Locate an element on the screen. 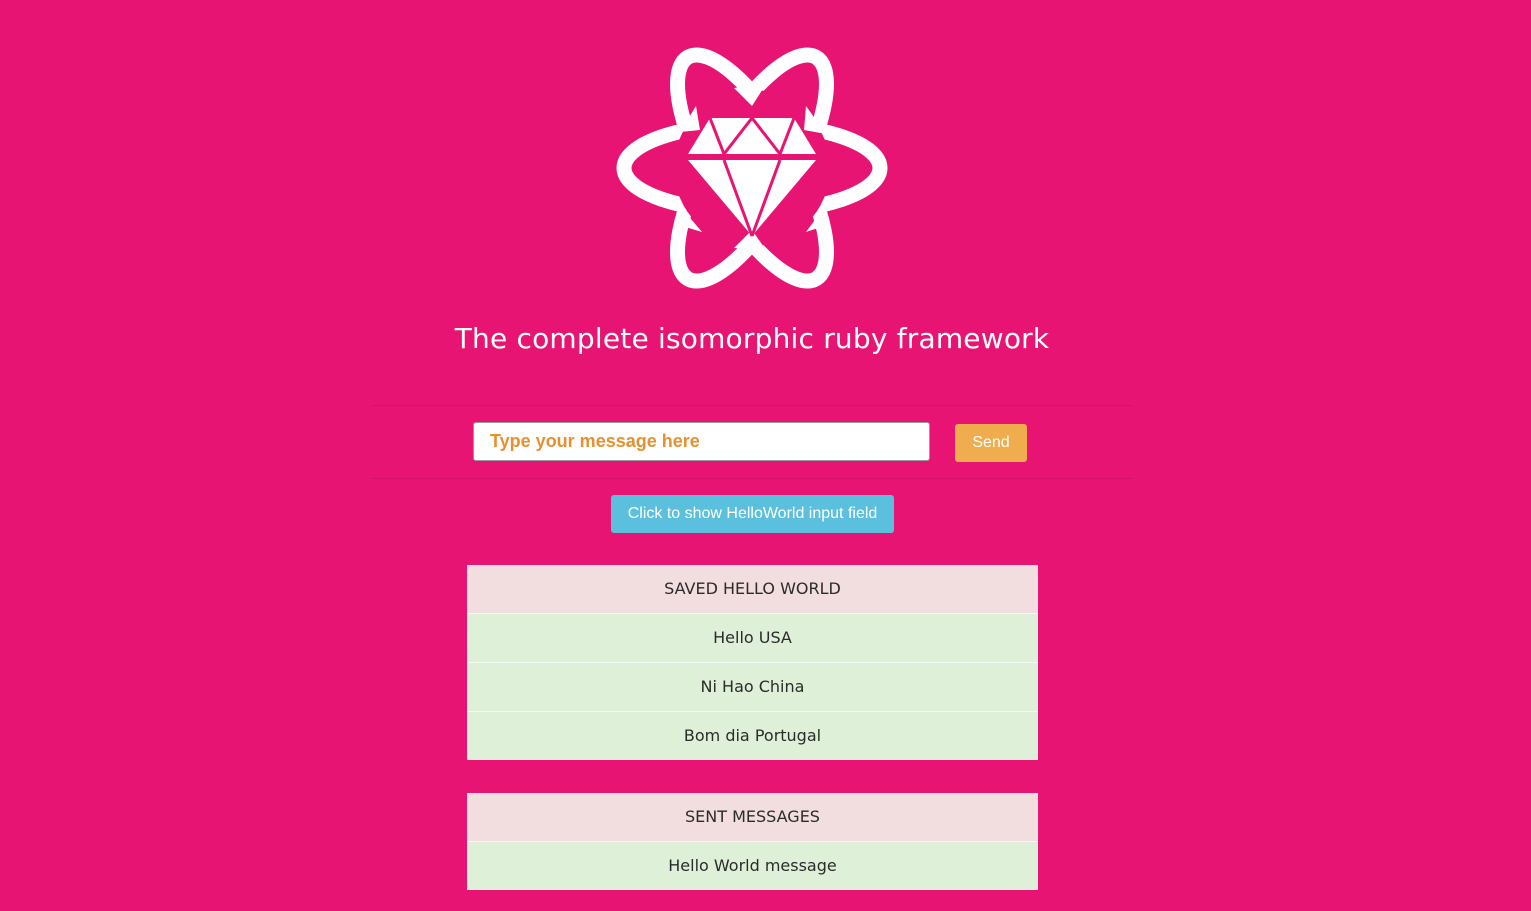 Image resolution: width=1531 pixels, height=911 pixels. send-button: Send is located at coordinates (991, 443).